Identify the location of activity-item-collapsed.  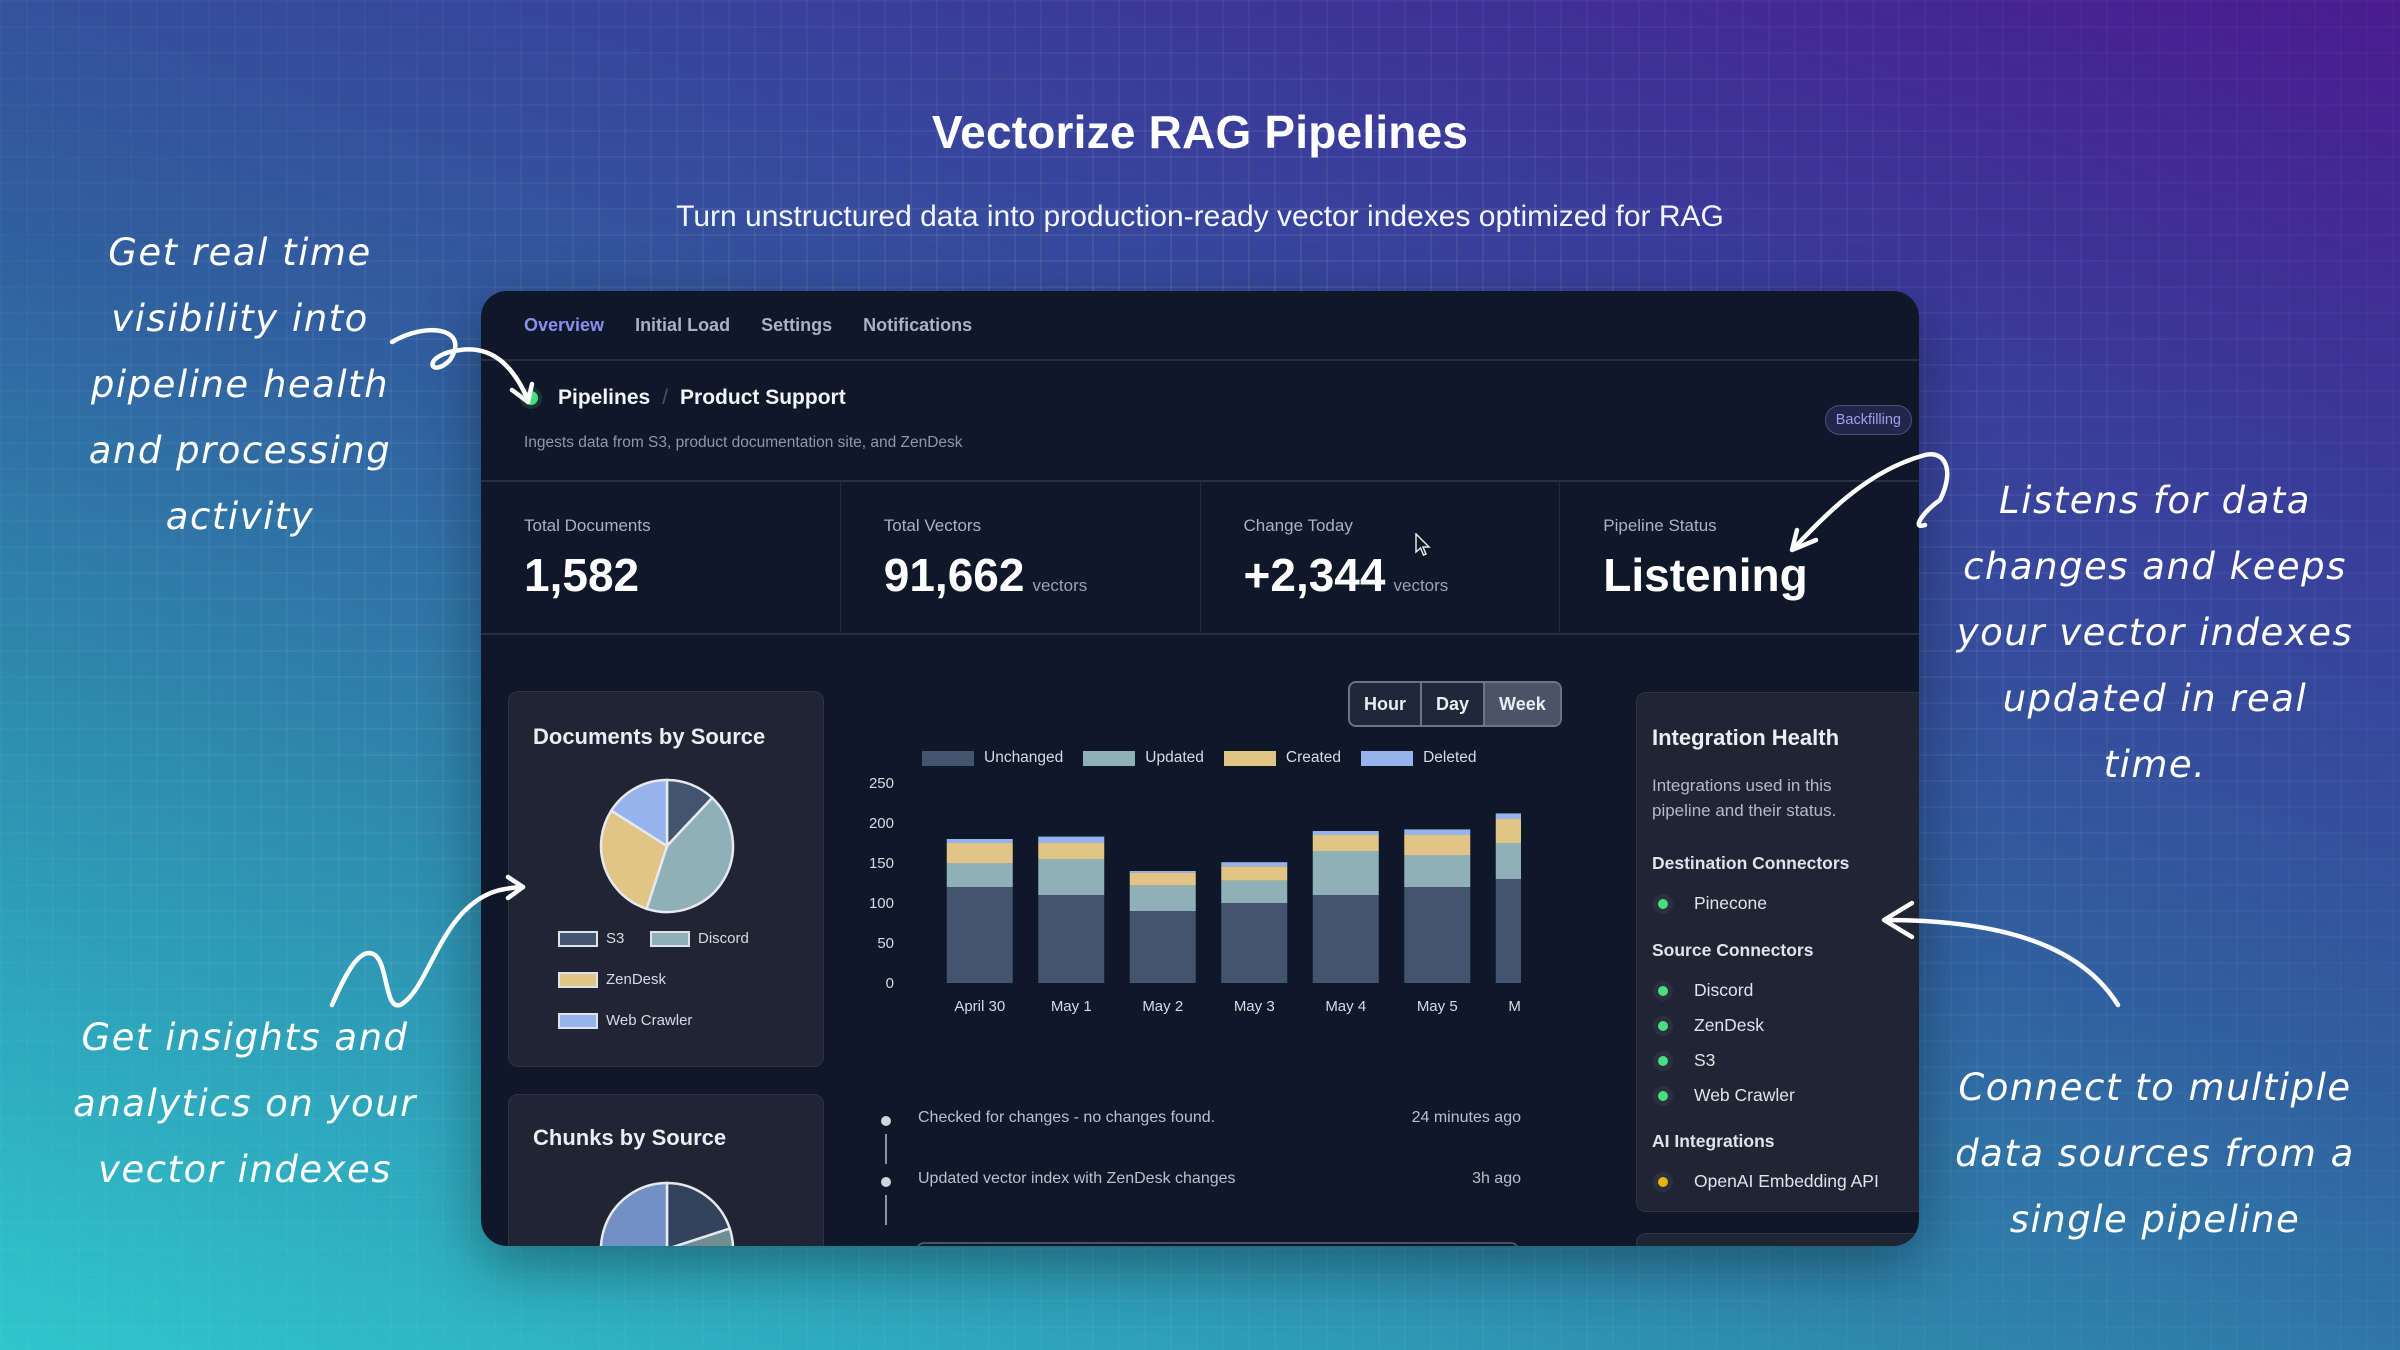
(1217, 1244).